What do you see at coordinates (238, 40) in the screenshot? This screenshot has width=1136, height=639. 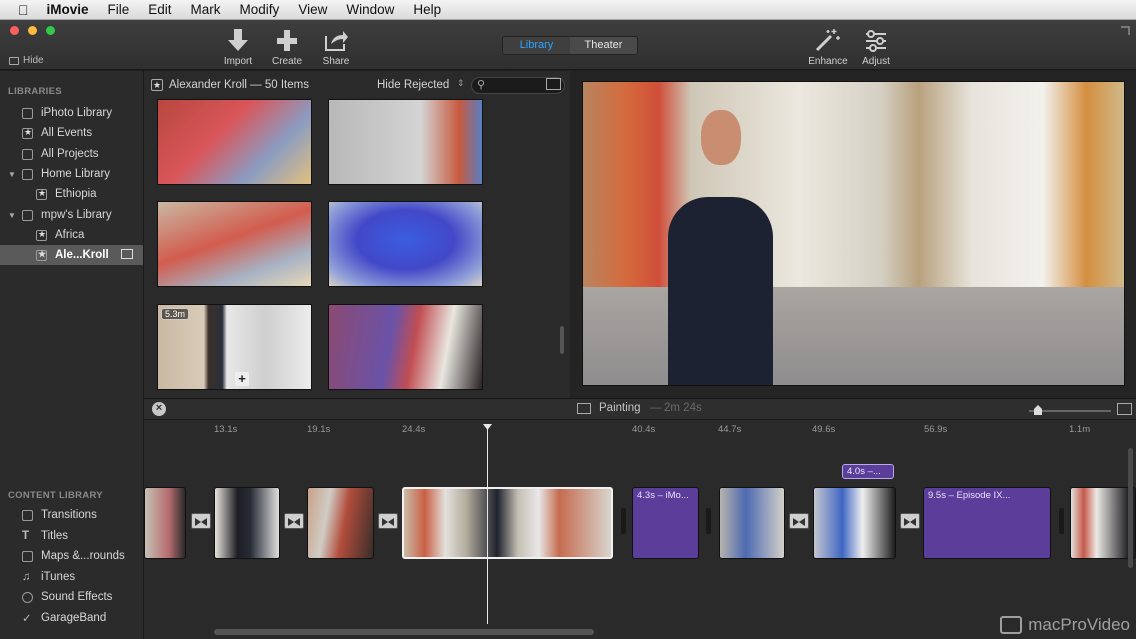 I see `import-arrow-icon` at bounding box center [238, 40].